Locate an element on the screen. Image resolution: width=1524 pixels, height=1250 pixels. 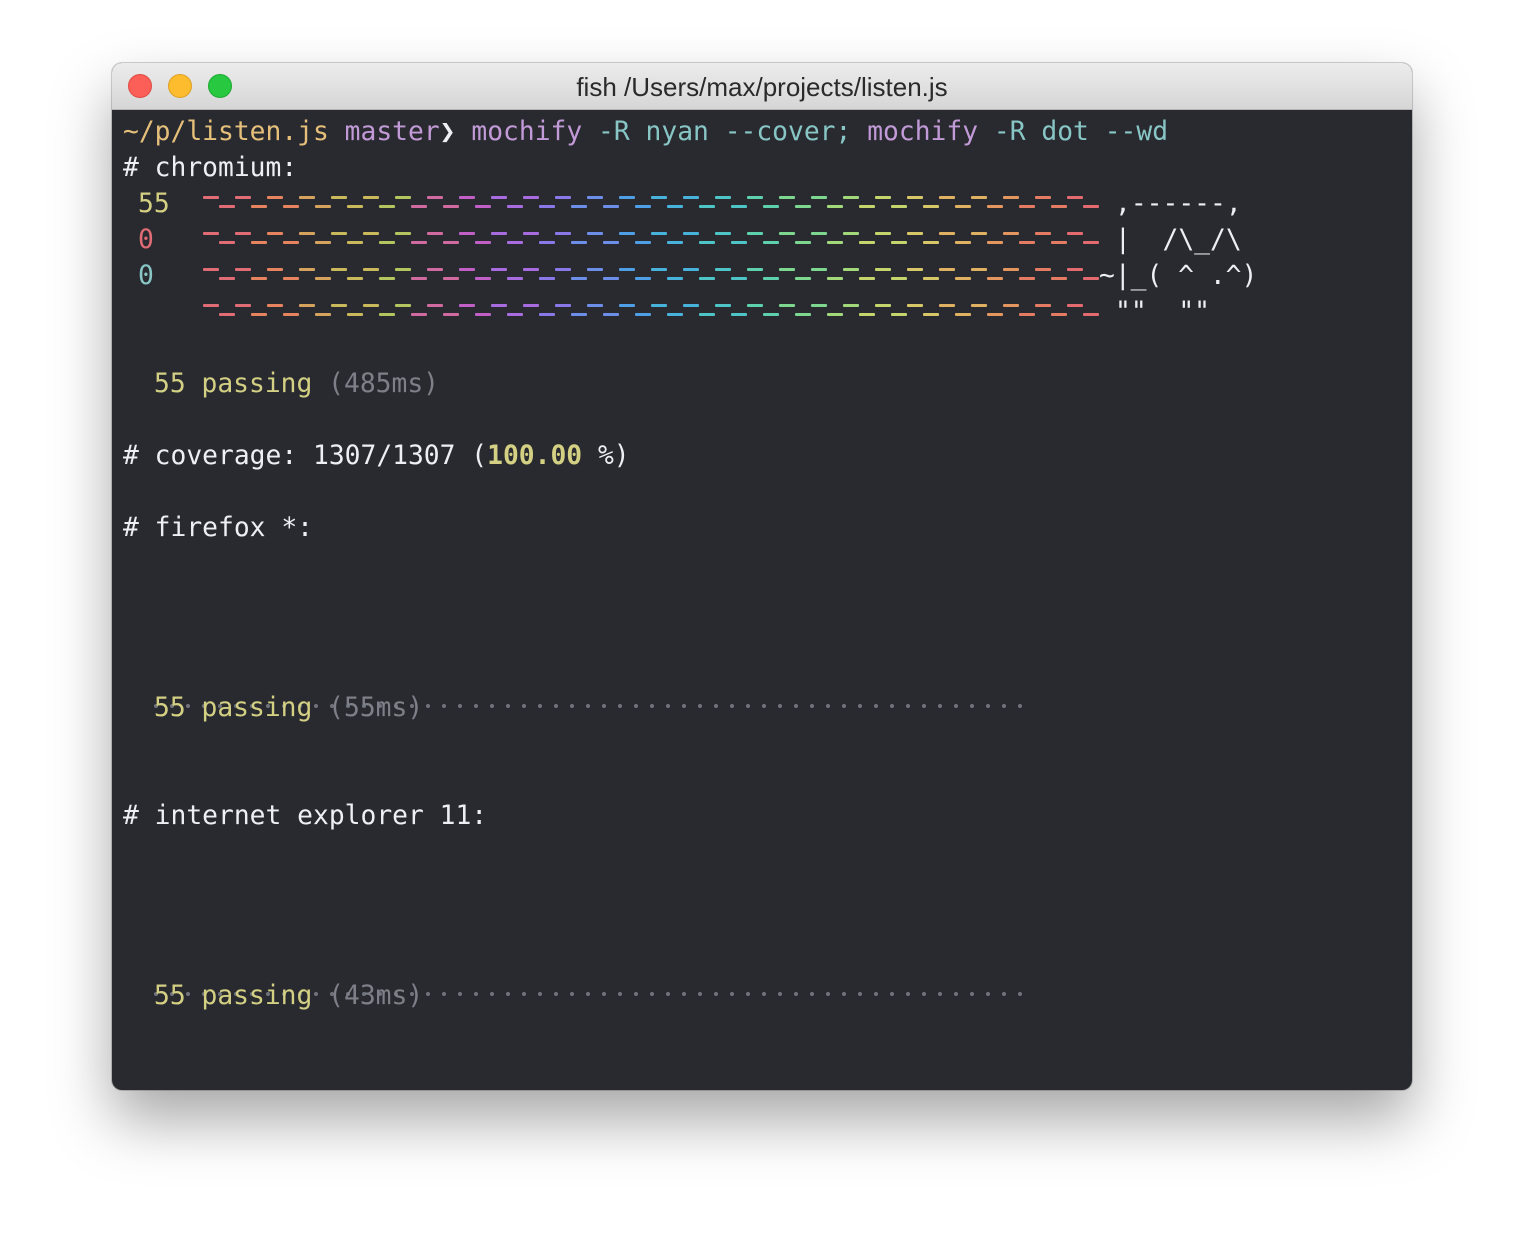
chromium-passing-summary: 55 passing (485ms) is located at coordinates (296, 384).